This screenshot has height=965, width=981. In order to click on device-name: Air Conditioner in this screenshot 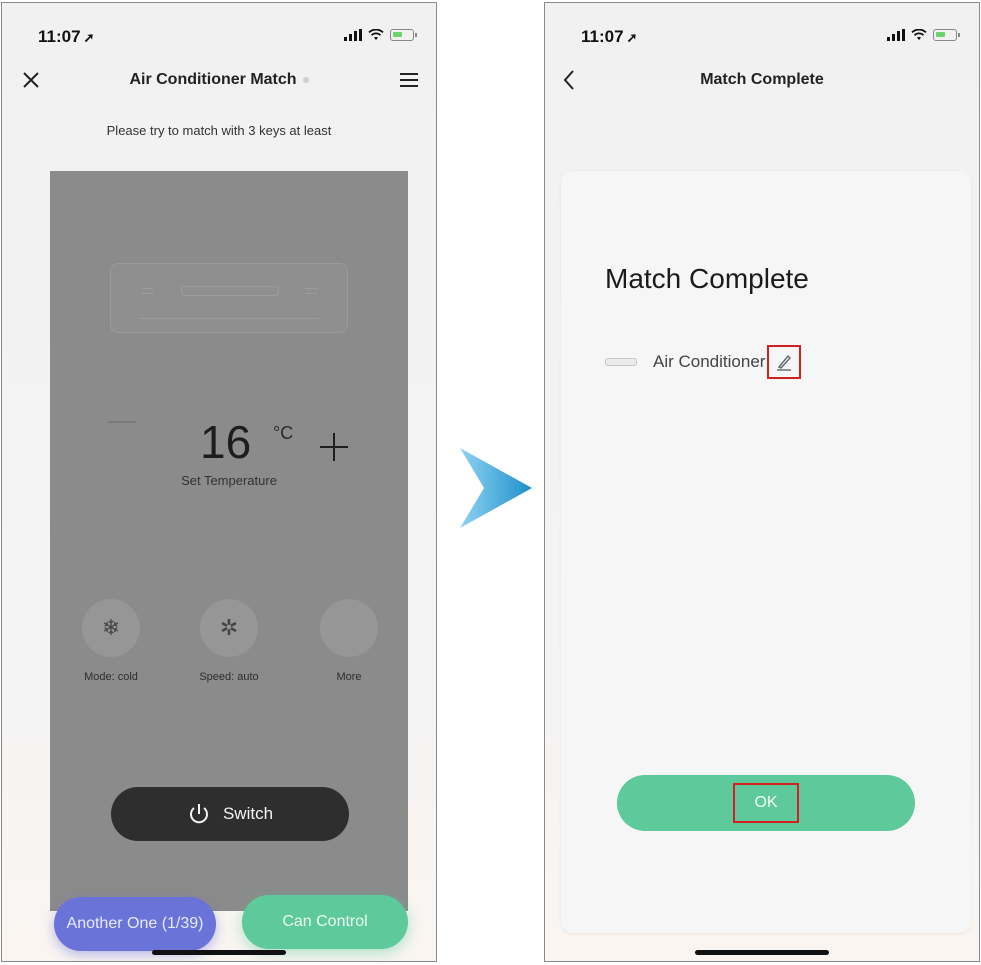, I will do `click(709, 361)`.